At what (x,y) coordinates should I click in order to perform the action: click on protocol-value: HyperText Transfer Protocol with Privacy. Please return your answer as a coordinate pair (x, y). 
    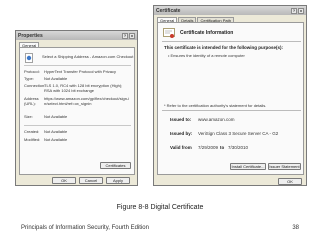
    Looking at the image, I should click on (80, 71).